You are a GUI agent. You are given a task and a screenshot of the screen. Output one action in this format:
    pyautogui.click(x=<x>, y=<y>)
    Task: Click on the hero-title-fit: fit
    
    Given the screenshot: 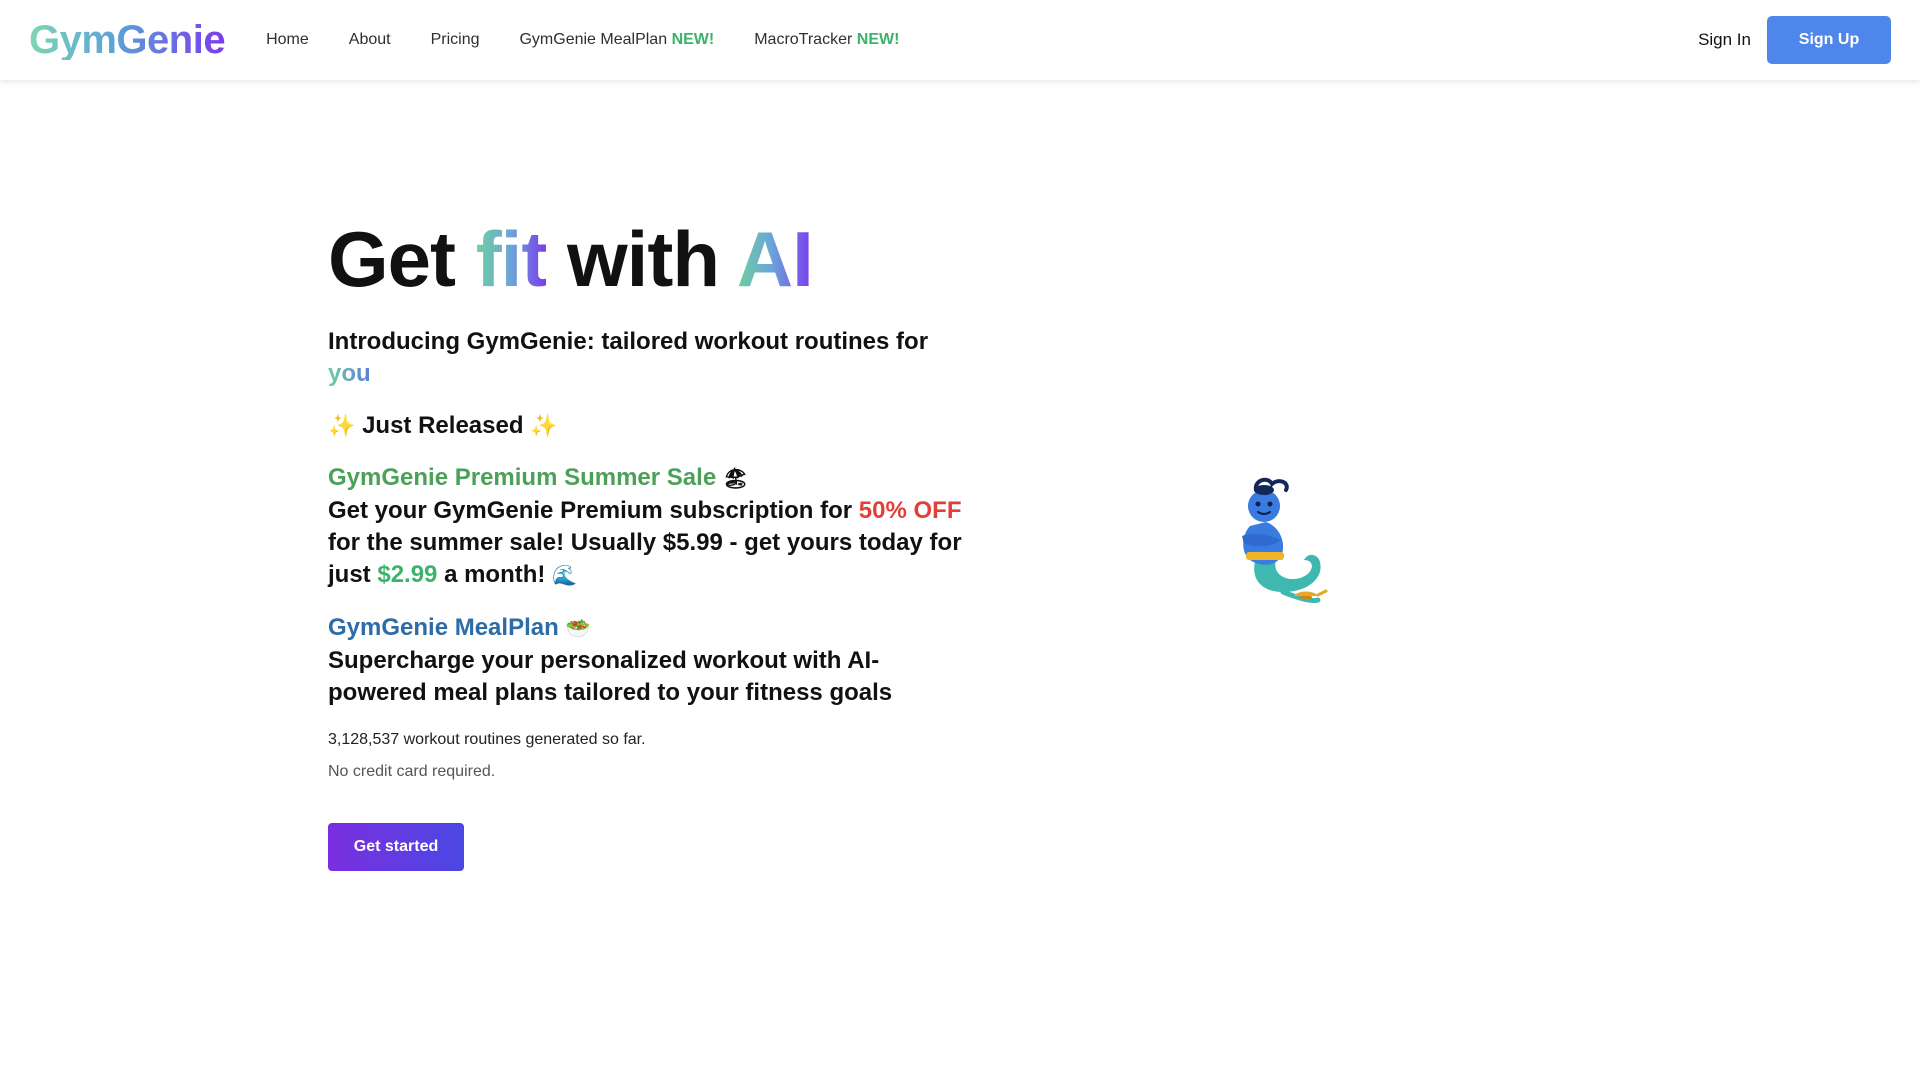 What is the action you would take?
    pyautogui.click(x=511, y=259)
    